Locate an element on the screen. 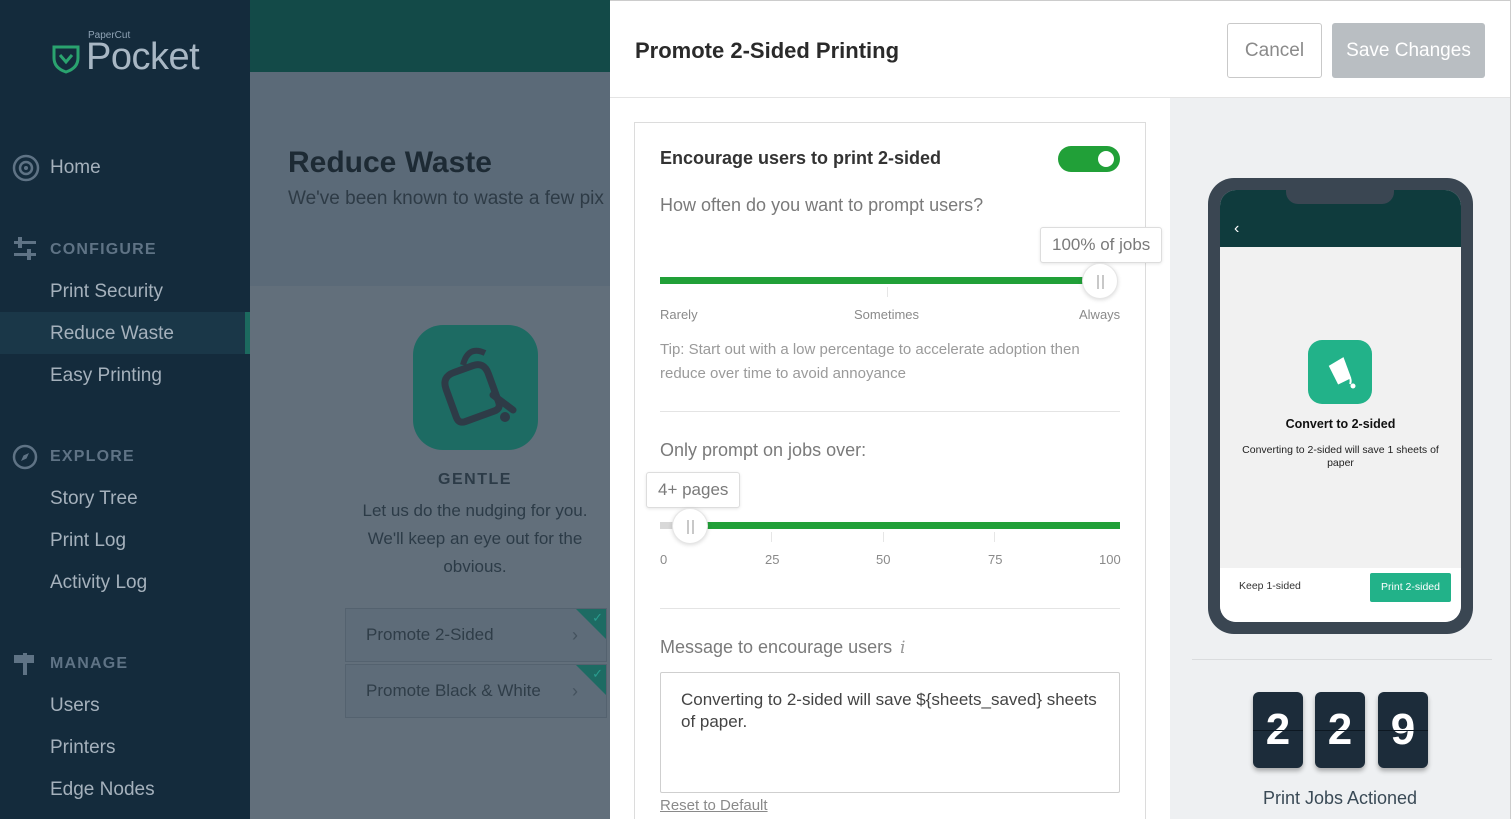  section-manage: MANAGE is located at coordinates (89, 663).